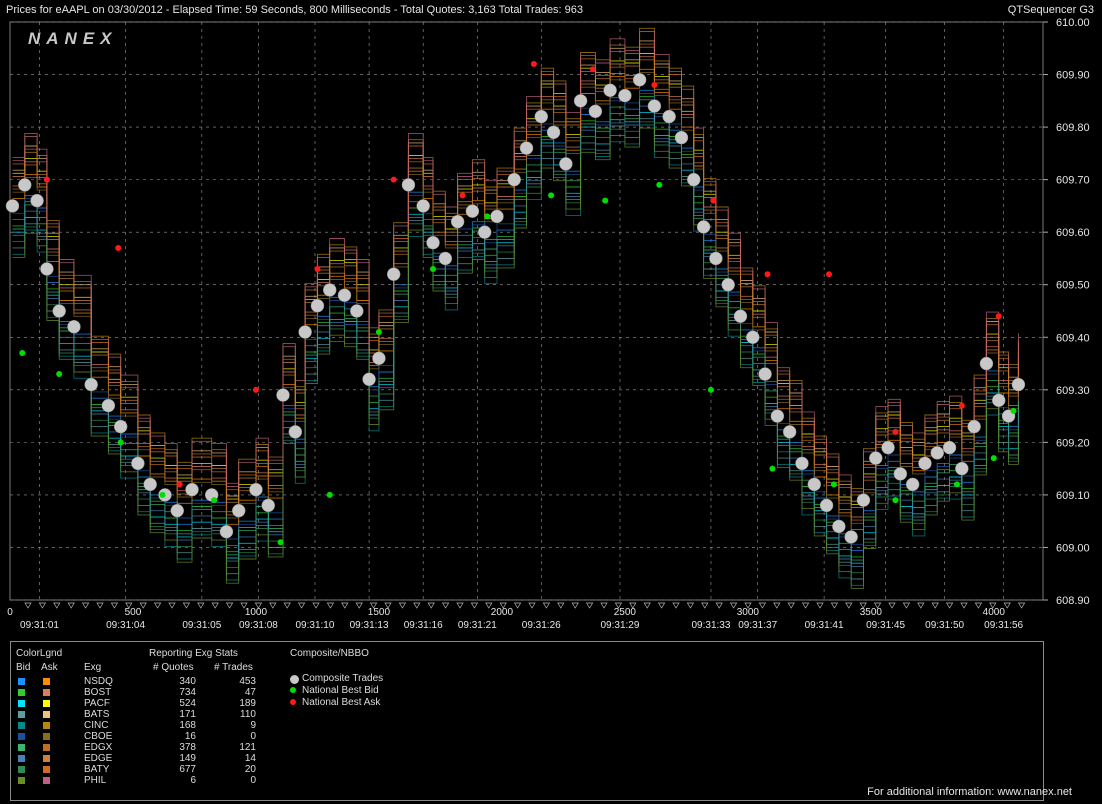 Image resolution: width=1102 pixels, height=804 pixels. What do you see at coordinates (369, 625) in the screenshot?
I see `time-label: 09:31:13` at bounding box center [369, 625].